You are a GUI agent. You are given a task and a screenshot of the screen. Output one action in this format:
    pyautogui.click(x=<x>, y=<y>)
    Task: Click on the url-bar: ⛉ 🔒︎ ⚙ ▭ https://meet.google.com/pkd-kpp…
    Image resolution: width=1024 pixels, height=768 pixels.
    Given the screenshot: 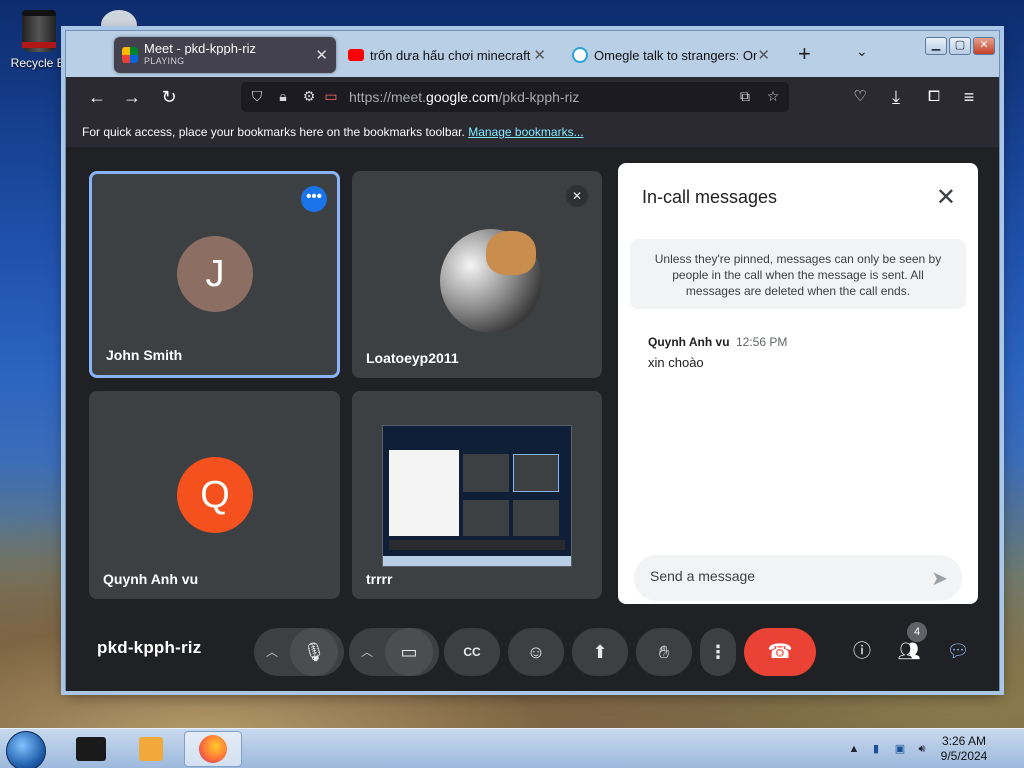 What is the action you would take?
    pyautogui.click(x=515, y=97)
    